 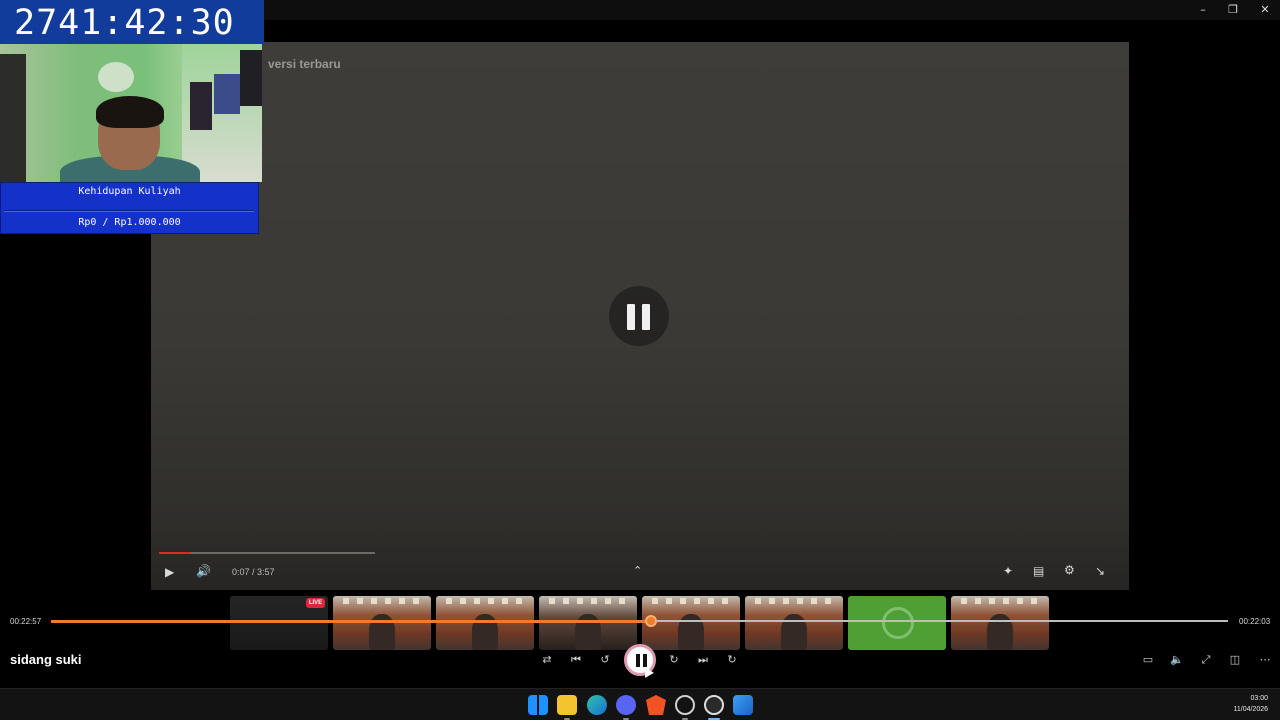 What do you see at coordinates (1069, 570) in the screenshot?
I see `settings-gear-icon: ⚙` at bounding box center [1069, 570].